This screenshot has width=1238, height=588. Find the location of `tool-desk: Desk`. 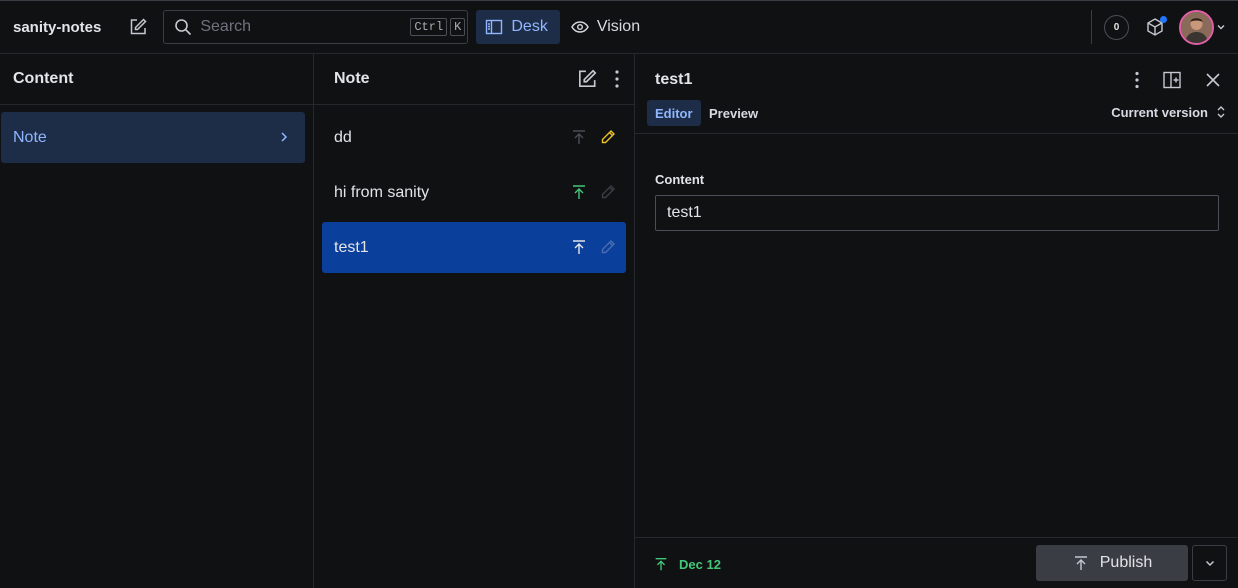

tool-desk: Desk is located at coordinates (518, 27).